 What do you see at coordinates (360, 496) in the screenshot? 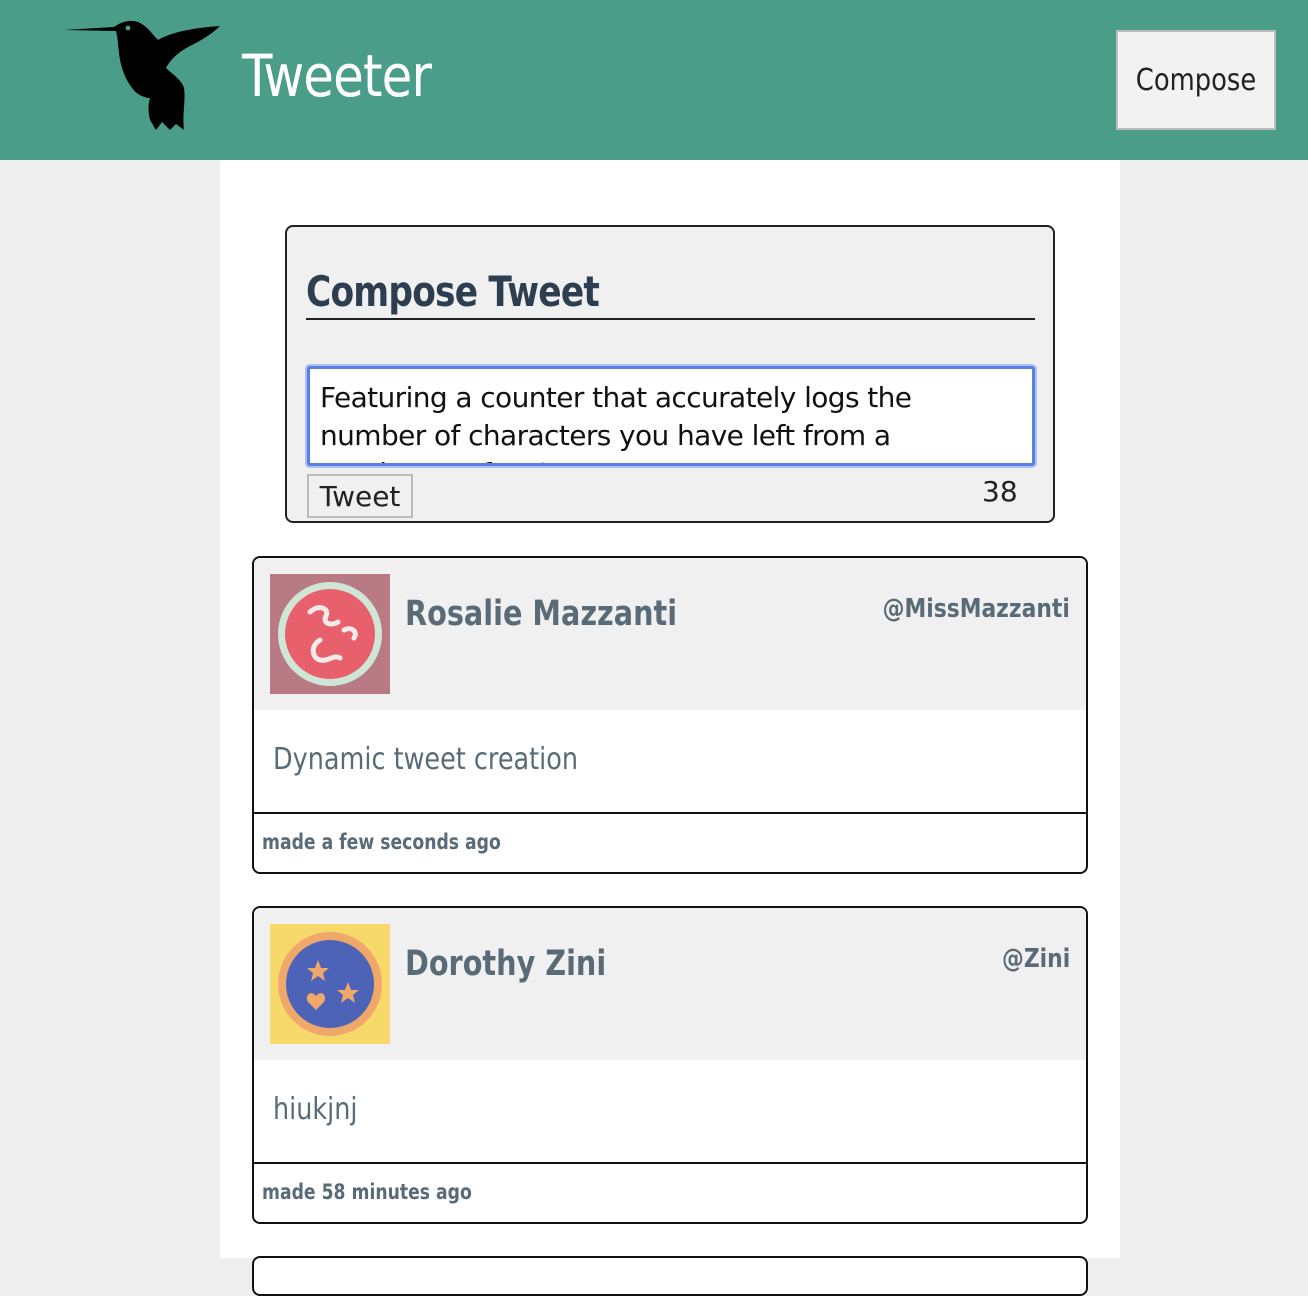
I see `tweet-submit-button: Tweet` at bounding box center [360, 496].